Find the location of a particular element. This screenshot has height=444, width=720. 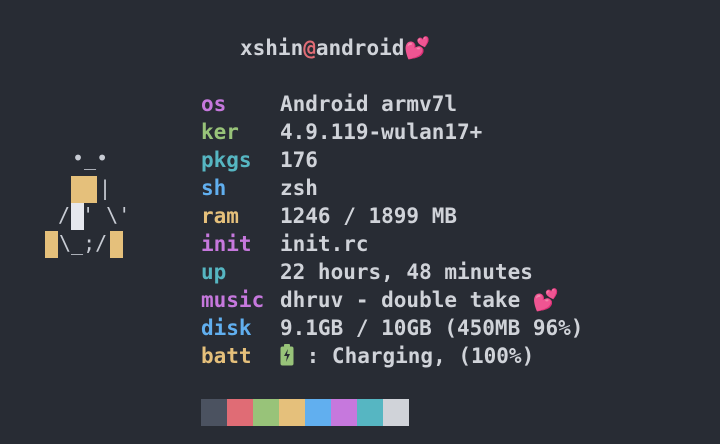

palette-swatch-green is located at coordinates (266, 412).